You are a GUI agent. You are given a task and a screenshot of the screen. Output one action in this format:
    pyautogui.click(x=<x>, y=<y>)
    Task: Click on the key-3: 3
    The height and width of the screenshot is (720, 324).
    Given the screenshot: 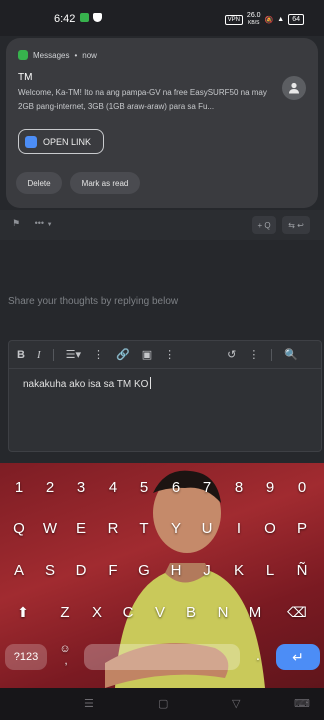 What is the action you would take?
    pyautogui.click(x=81, y=487)
    